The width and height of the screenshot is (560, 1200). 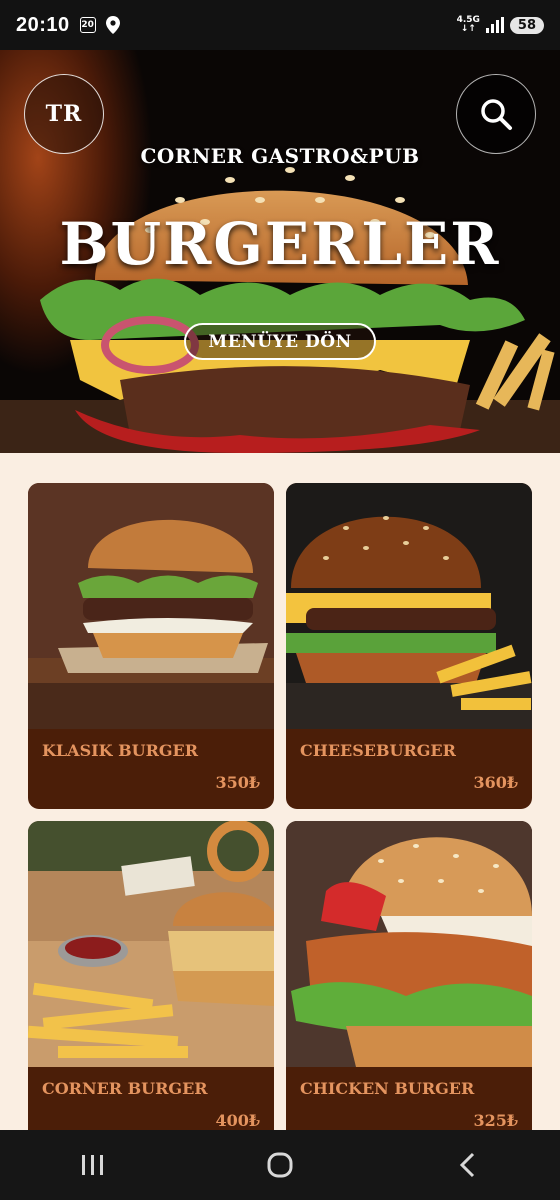 I want to click on search-icon, so click(x=496, y=114).